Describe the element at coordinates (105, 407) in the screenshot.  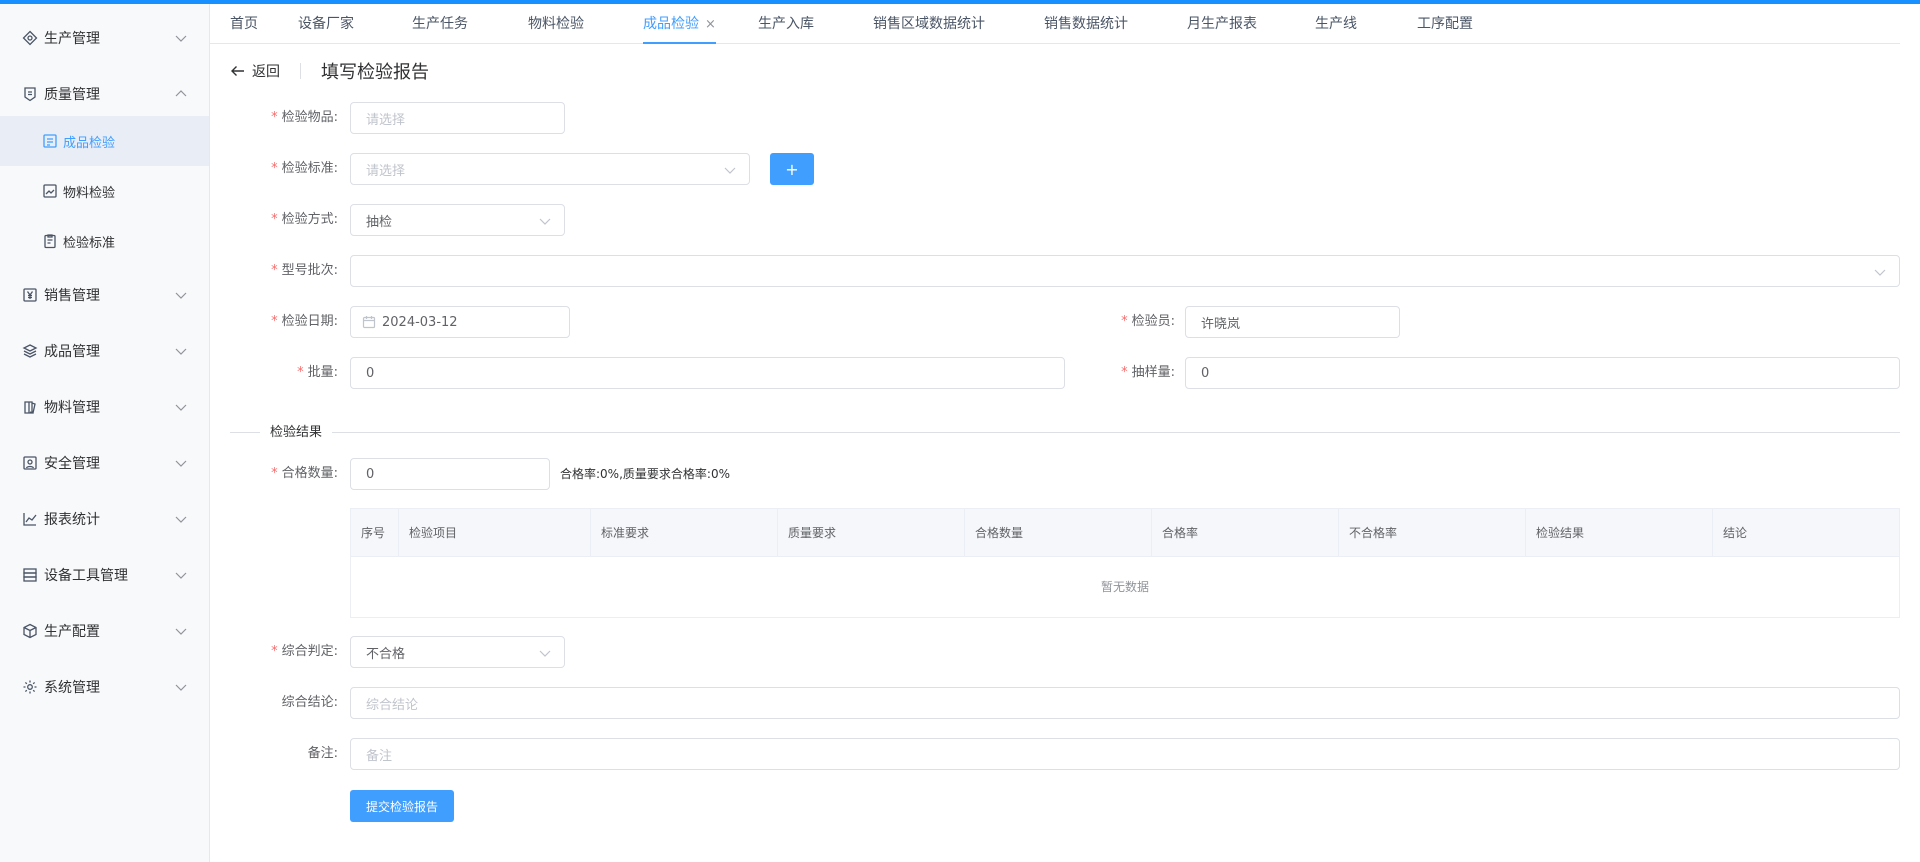
I see `menu-materials: 物料管理` at that location.